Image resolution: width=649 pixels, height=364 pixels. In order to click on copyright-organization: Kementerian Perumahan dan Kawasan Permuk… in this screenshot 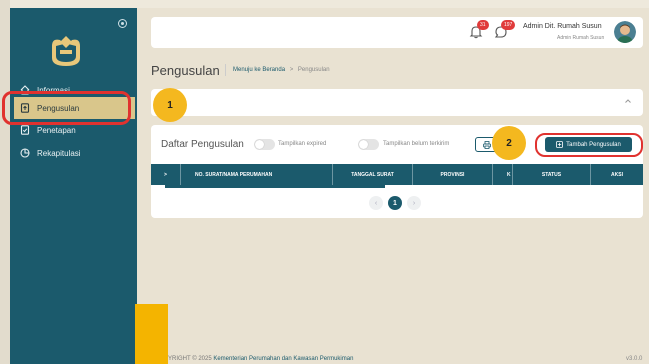, I will do `click(283, 359)`.